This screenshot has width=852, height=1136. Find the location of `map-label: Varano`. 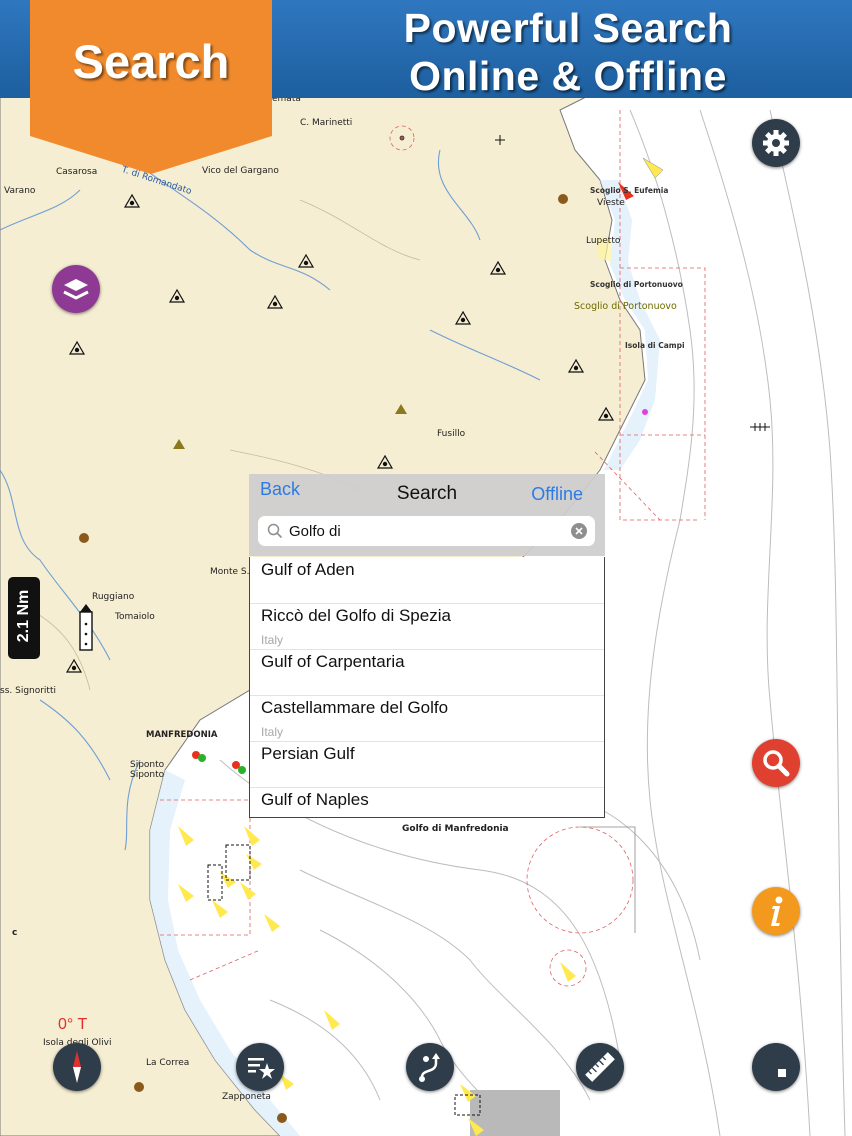

map-label: Varano is located at coordinates (20, 191).